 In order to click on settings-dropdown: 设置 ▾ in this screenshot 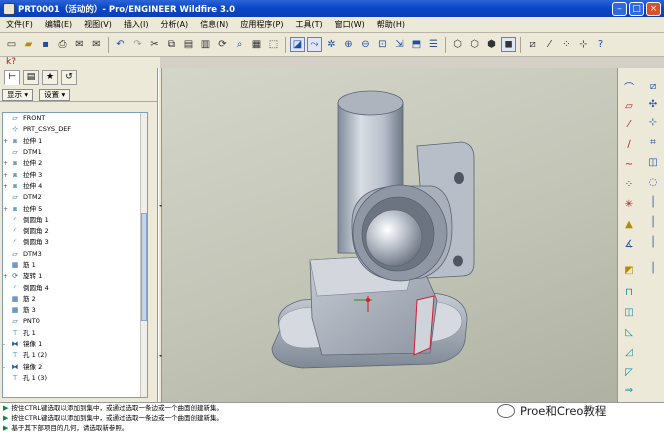, I will do `click(55, 95)`.